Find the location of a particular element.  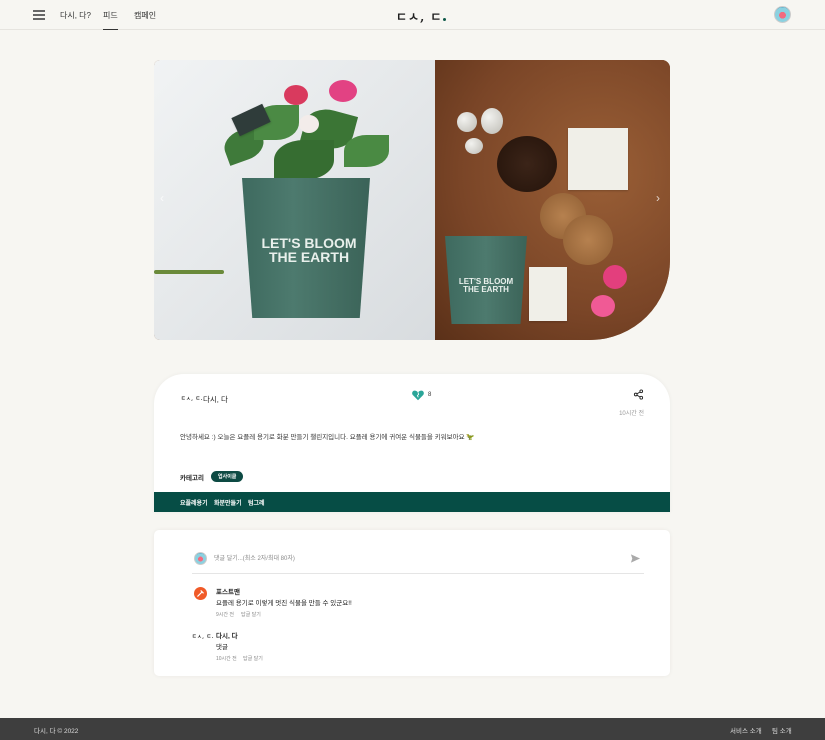

carousel-photo-plant-pot: LET'S BLOOM THE EARTH is located at coordinates (294, 200).